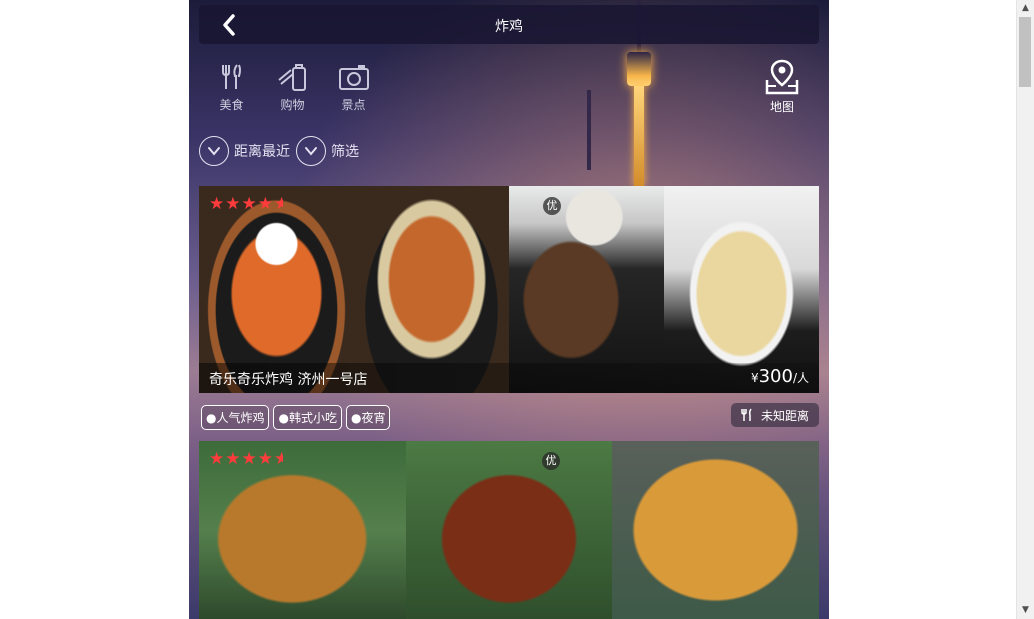  What do you see at coordinates (353, 105) in the screenshot?
I see `category-label: 景点` at bounding box center [353, 105].